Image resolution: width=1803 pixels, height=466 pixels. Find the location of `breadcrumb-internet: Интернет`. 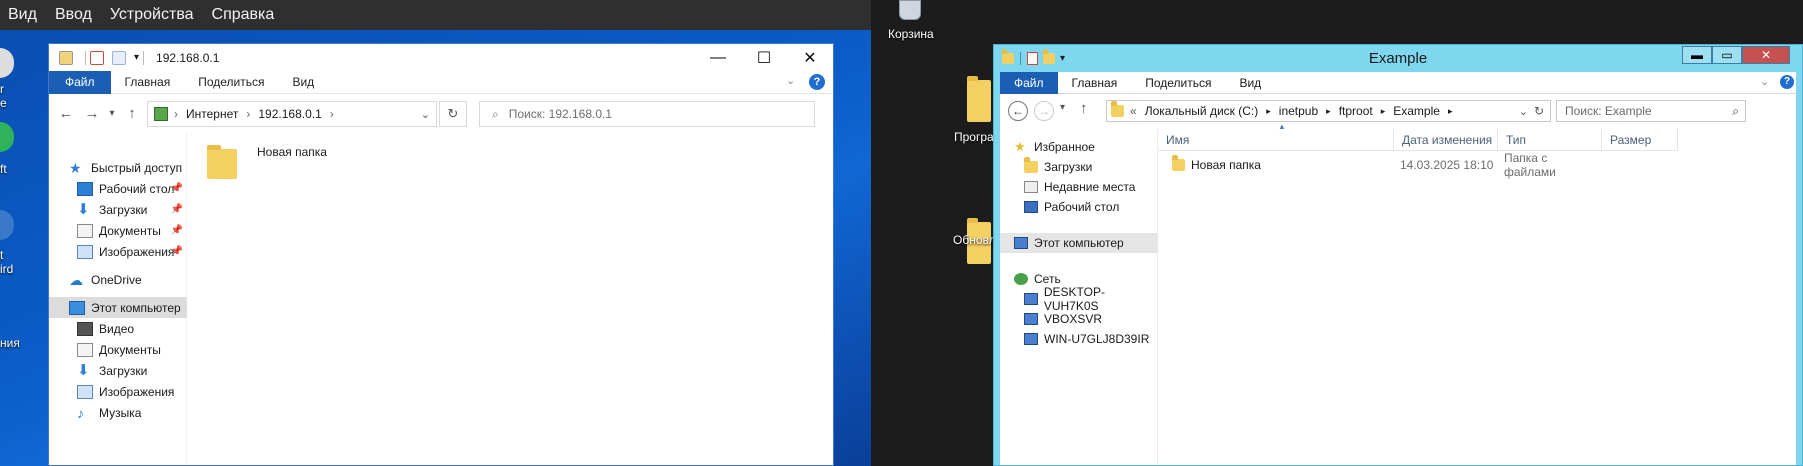

breadcrumb-internet: Интернет is located at coordinates (212, 114).